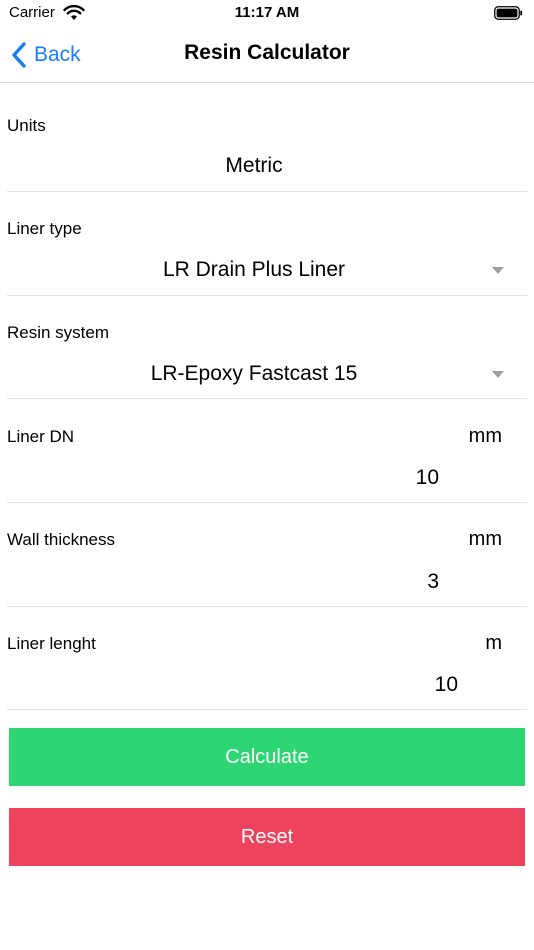 This screenshot has height=950, width=534. I want to click on liner-dn-unit: mm, so click(485, 436).